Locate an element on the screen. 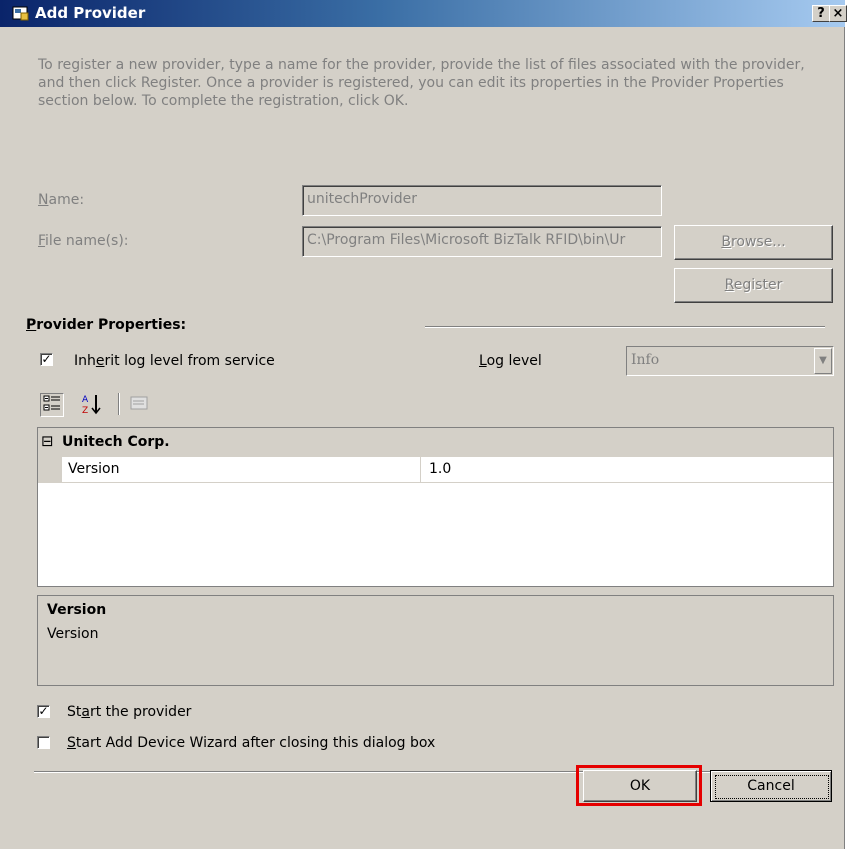 The height and width of the screenshot is (849, 848). svg-text: Z is located at coordinates (85, 410).